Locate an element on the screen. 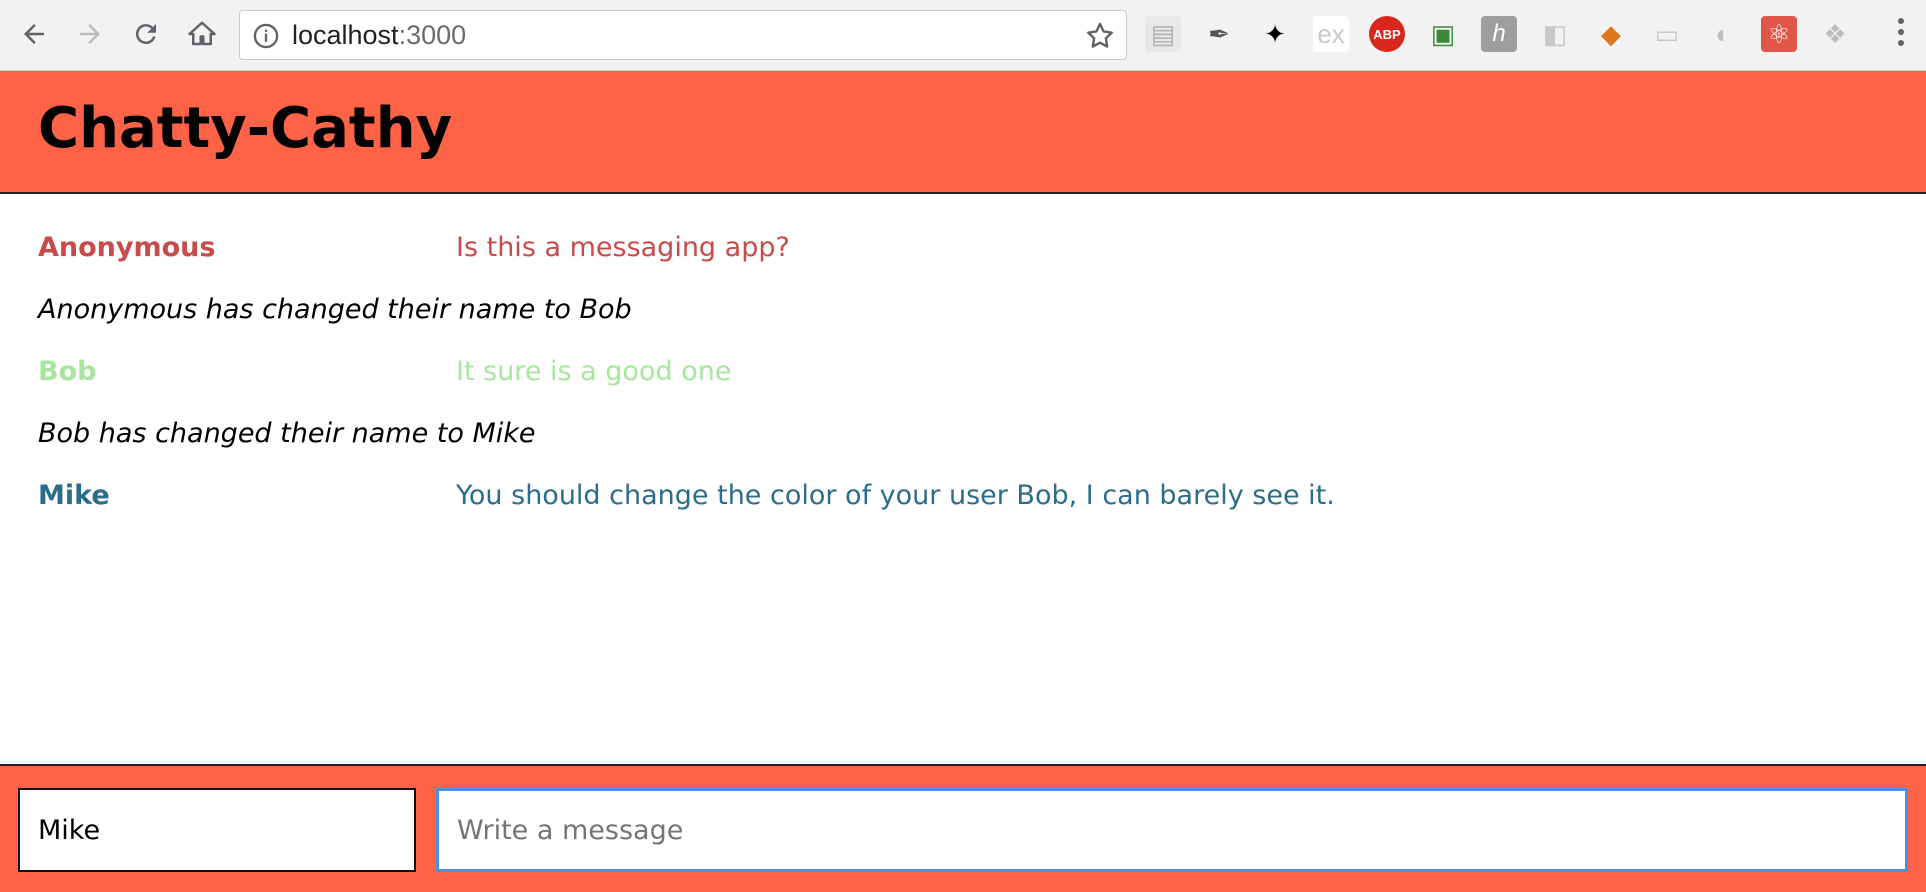  adblock-plus-icon: ABP is located at coordinates (1387, 34).